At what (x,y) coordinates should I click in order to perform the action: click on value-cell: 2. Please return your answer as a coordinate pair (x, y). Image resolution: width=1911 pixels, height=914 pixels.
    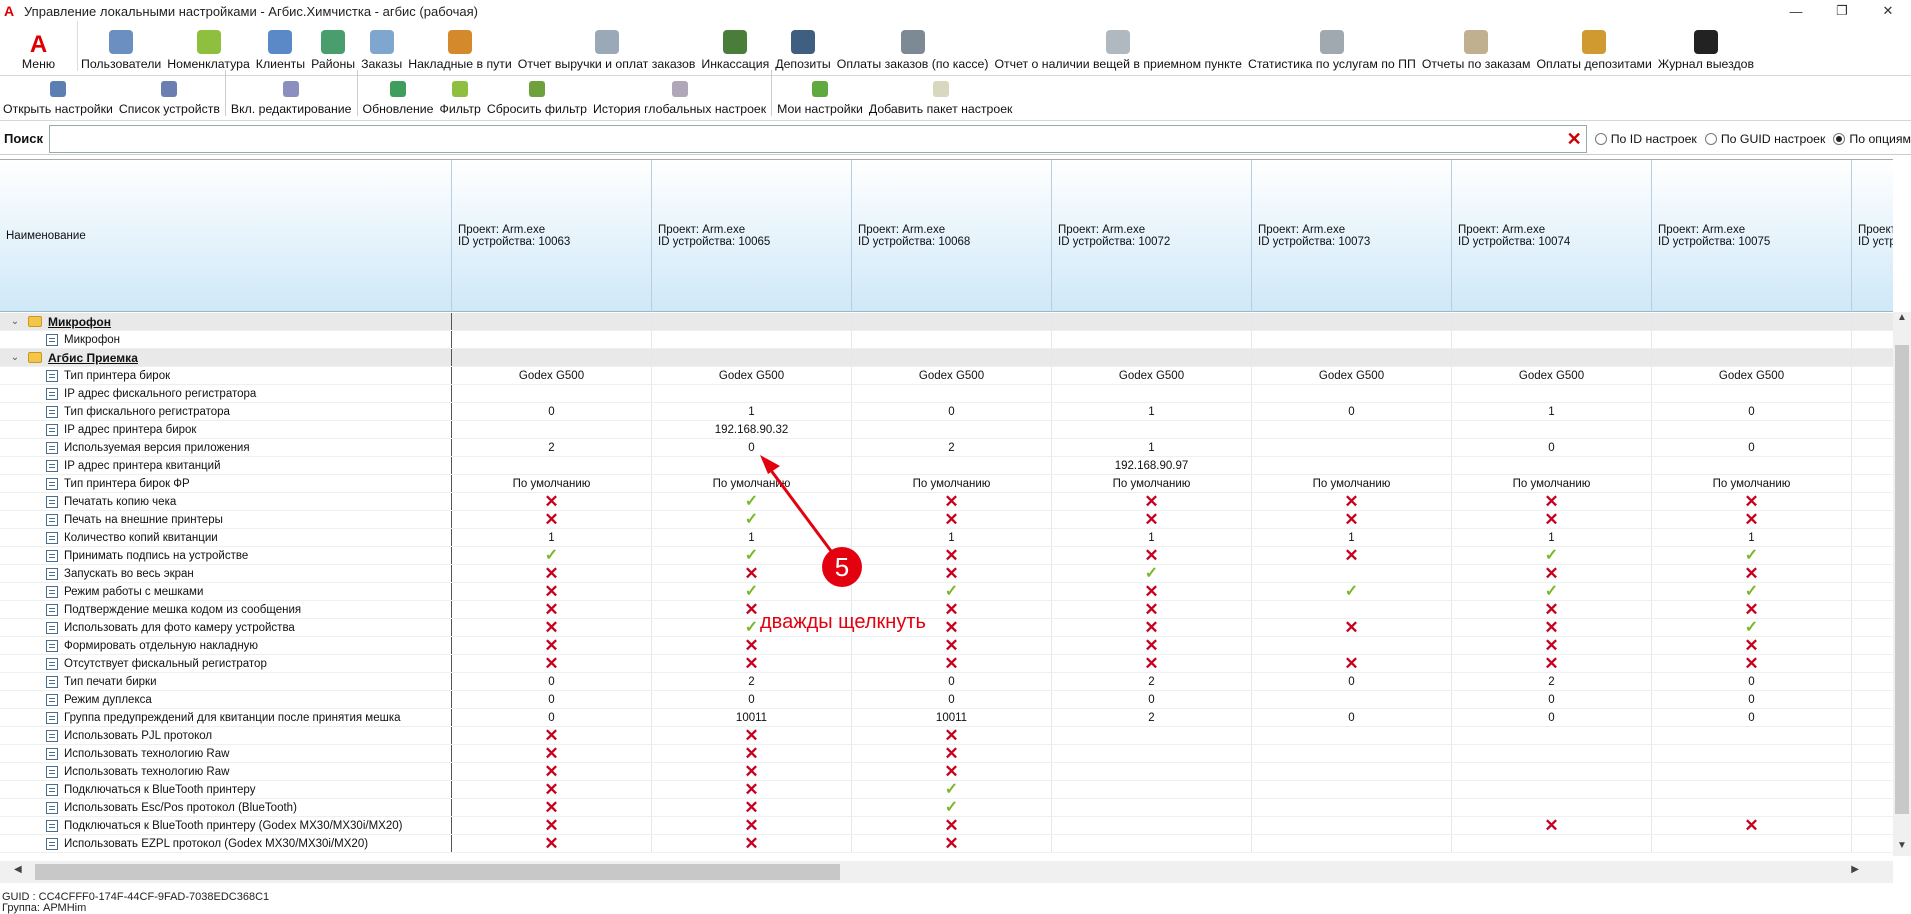
    Looking at the image, I should click on (952, 447).